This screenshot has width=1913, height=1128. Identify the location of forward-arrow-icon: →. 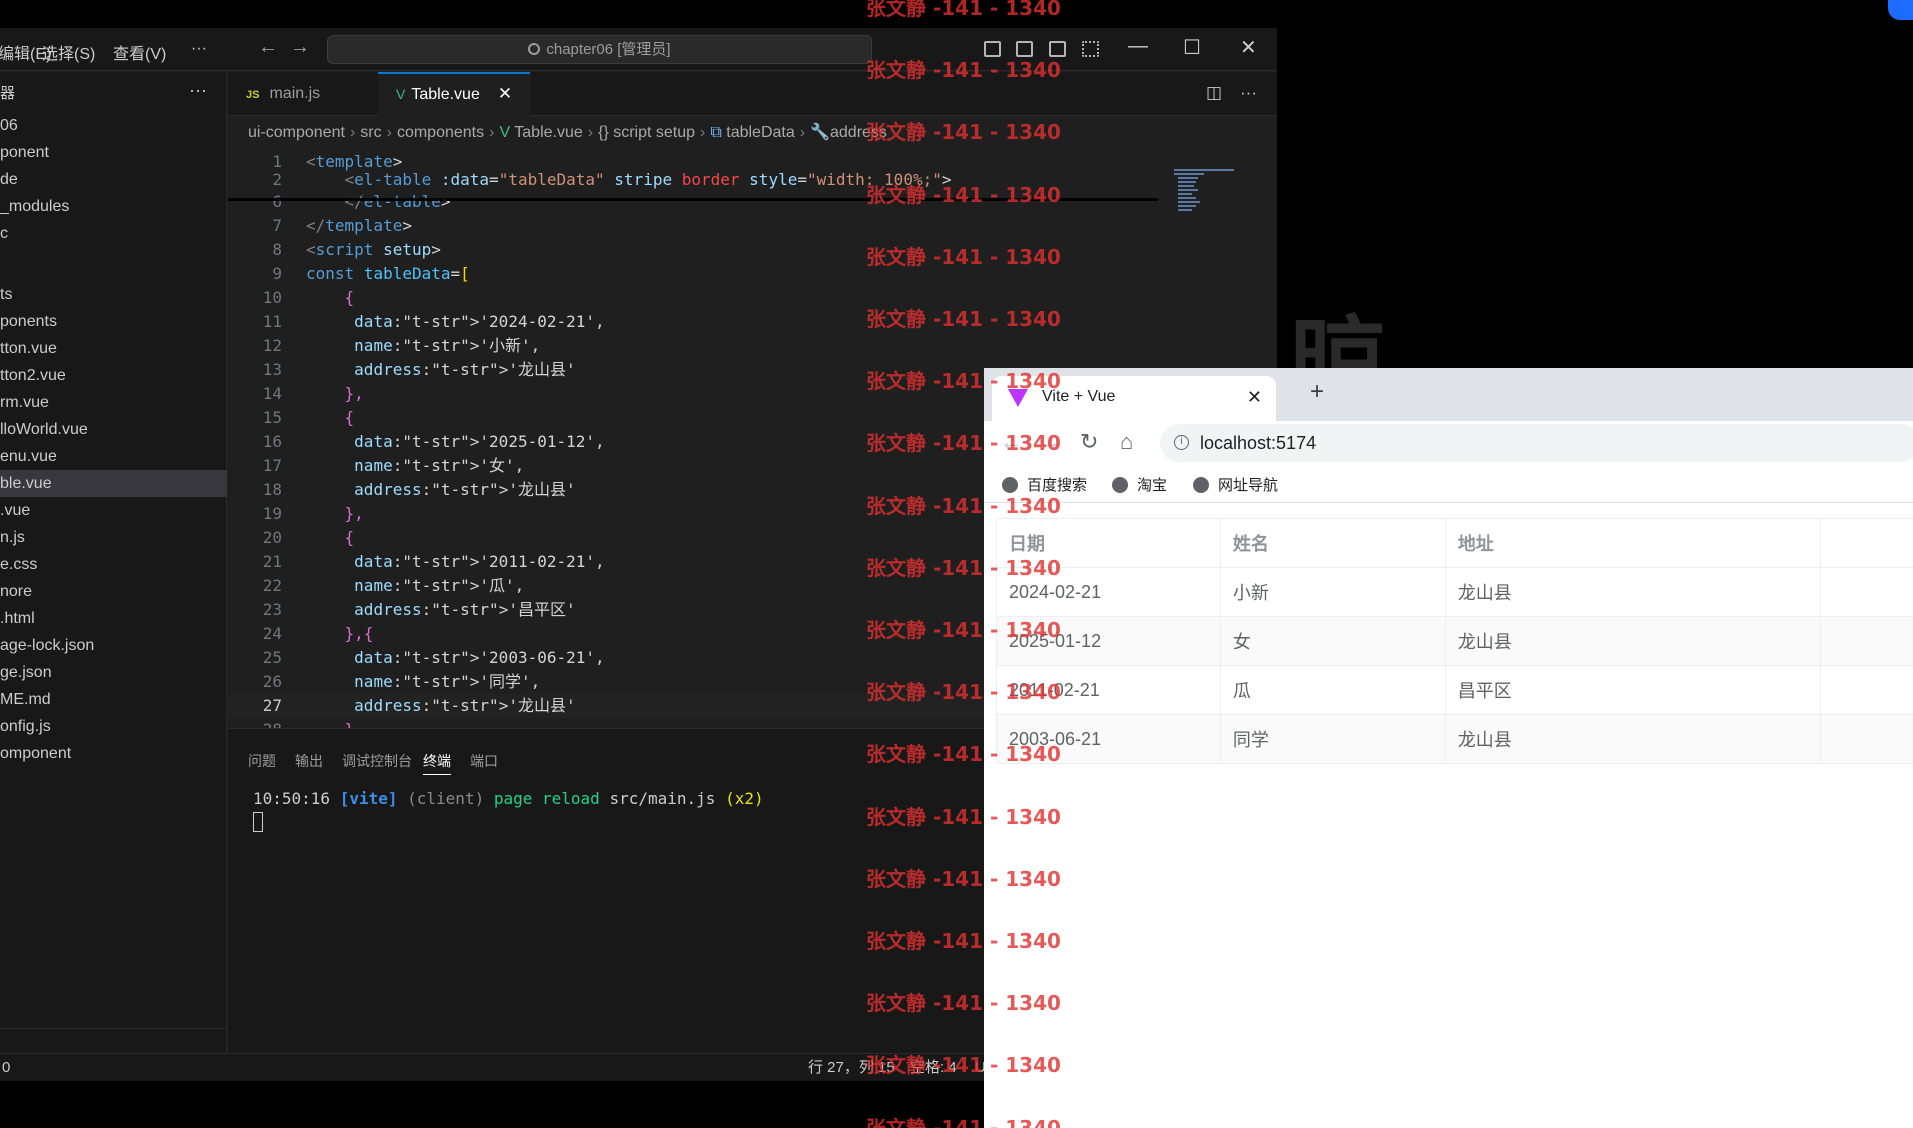
(300, 47).